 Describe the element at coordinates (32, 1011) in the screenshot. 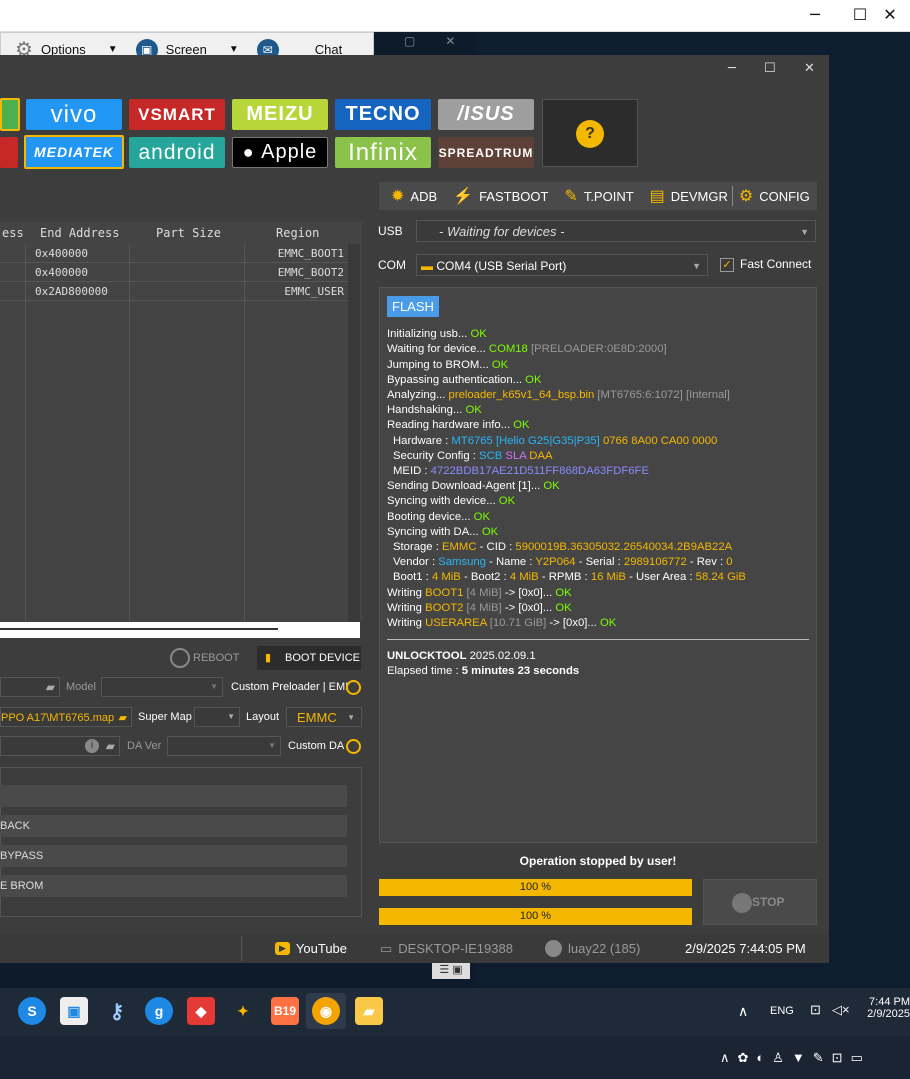

I see `app-icon-sync: S` at that location.